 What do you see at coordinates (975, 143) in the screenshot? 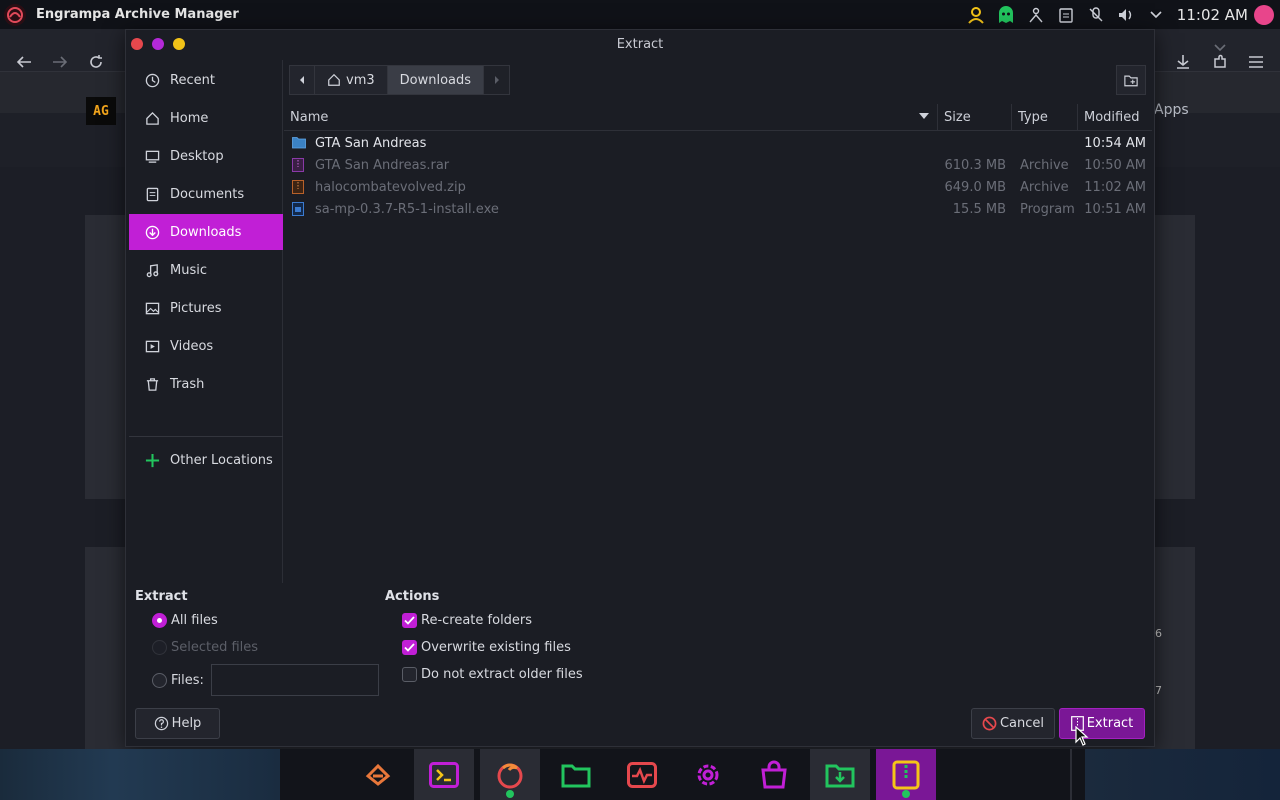
I see `file-size` at bounding box center [975, 143].